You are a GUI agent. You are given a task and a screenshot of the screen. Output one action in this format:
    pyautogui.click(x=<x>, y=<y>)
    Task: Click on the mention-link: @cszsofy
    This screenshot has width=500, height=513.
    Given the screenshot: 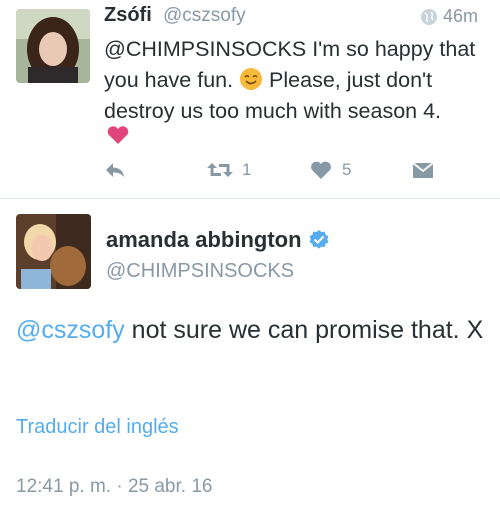 What is the action you would take?
    pyautogui.click(x=70, y=330)
    